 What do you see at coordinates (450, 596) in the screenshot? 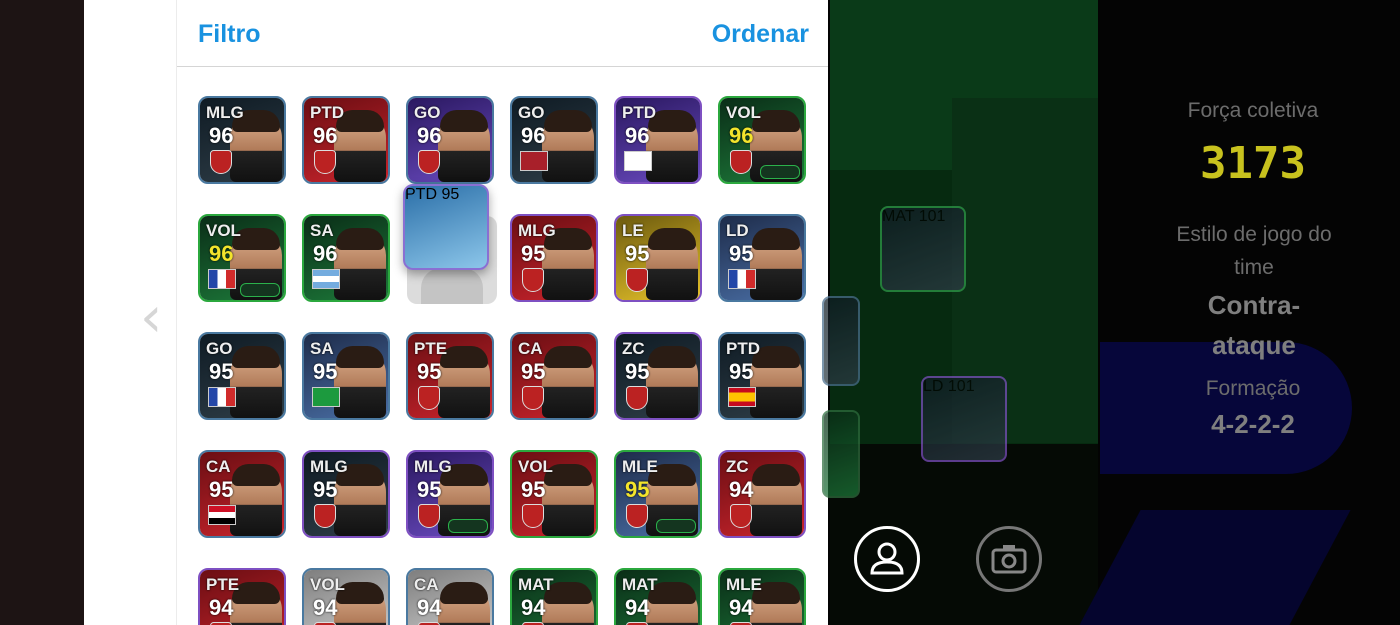
I see `player-card: CA 94` at bounding box center [450, 596].